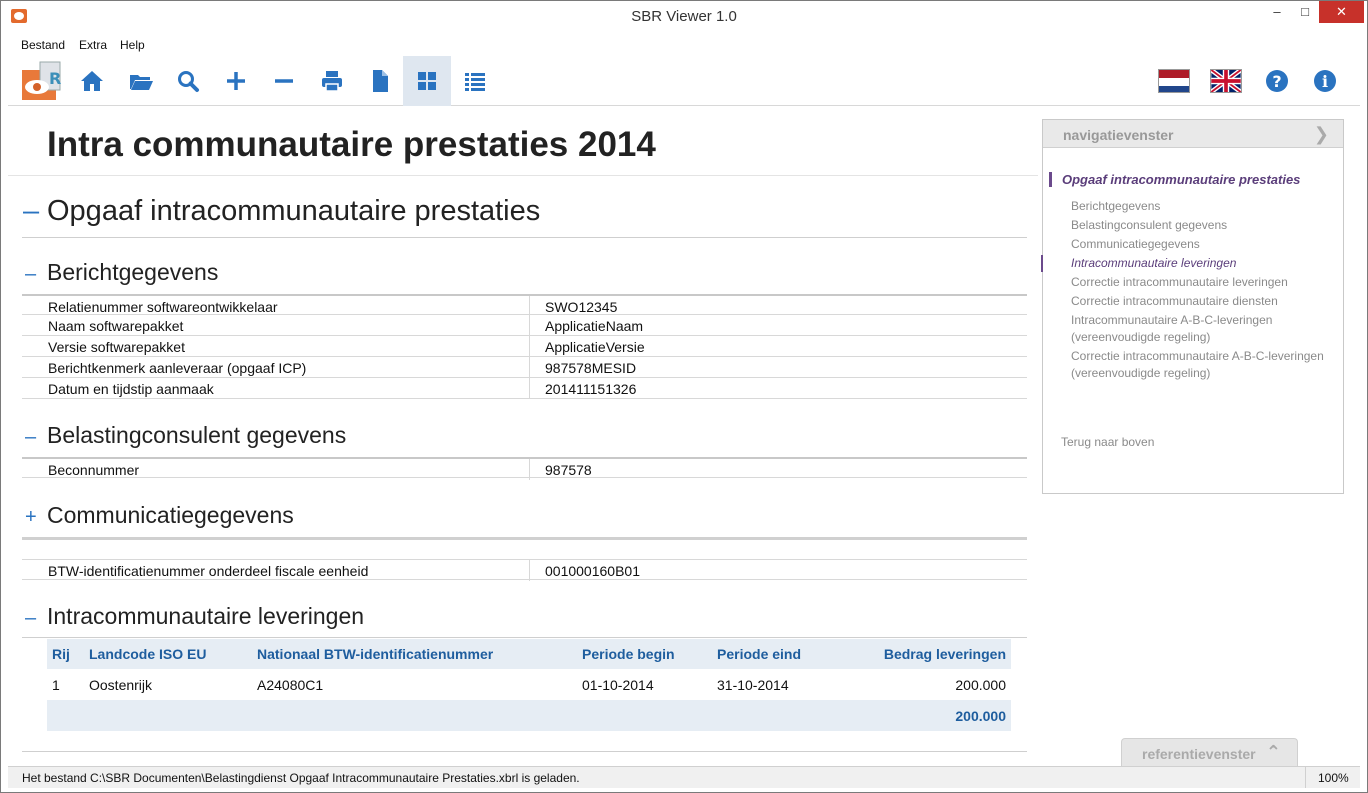 This screenshot has width=1368, height=793. I want to click on field-label: Datum en tijdstip aanmaak, so click(131, 389).